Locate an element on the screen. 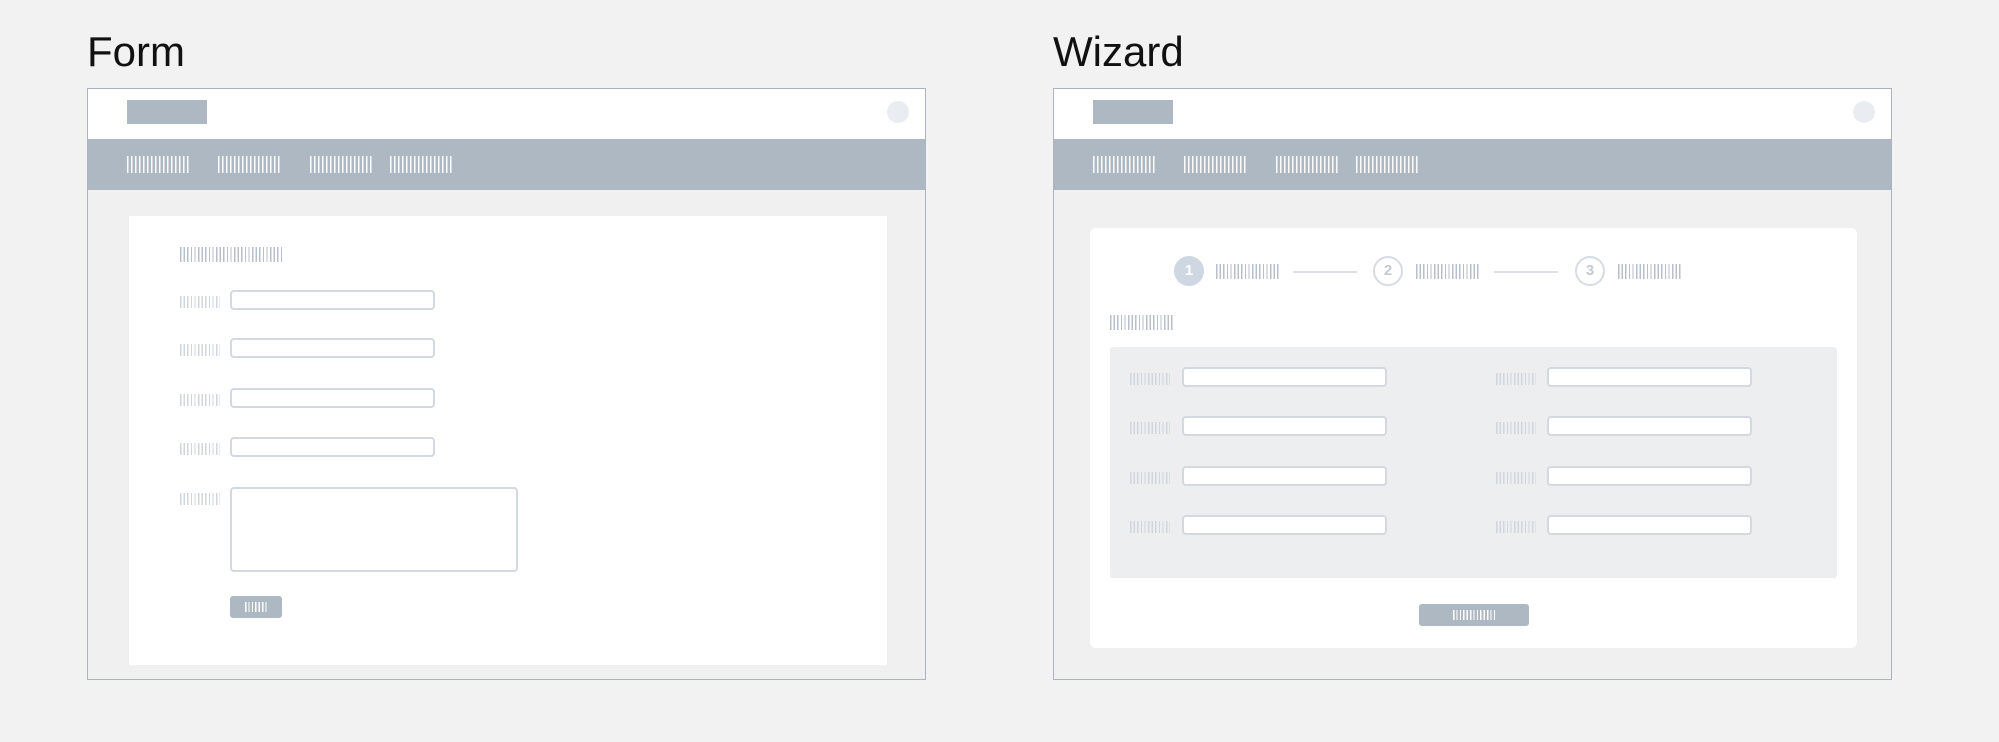 The image size is (1999, 742). wizard-step-2: 2 is located at coordinates (1388, 271).